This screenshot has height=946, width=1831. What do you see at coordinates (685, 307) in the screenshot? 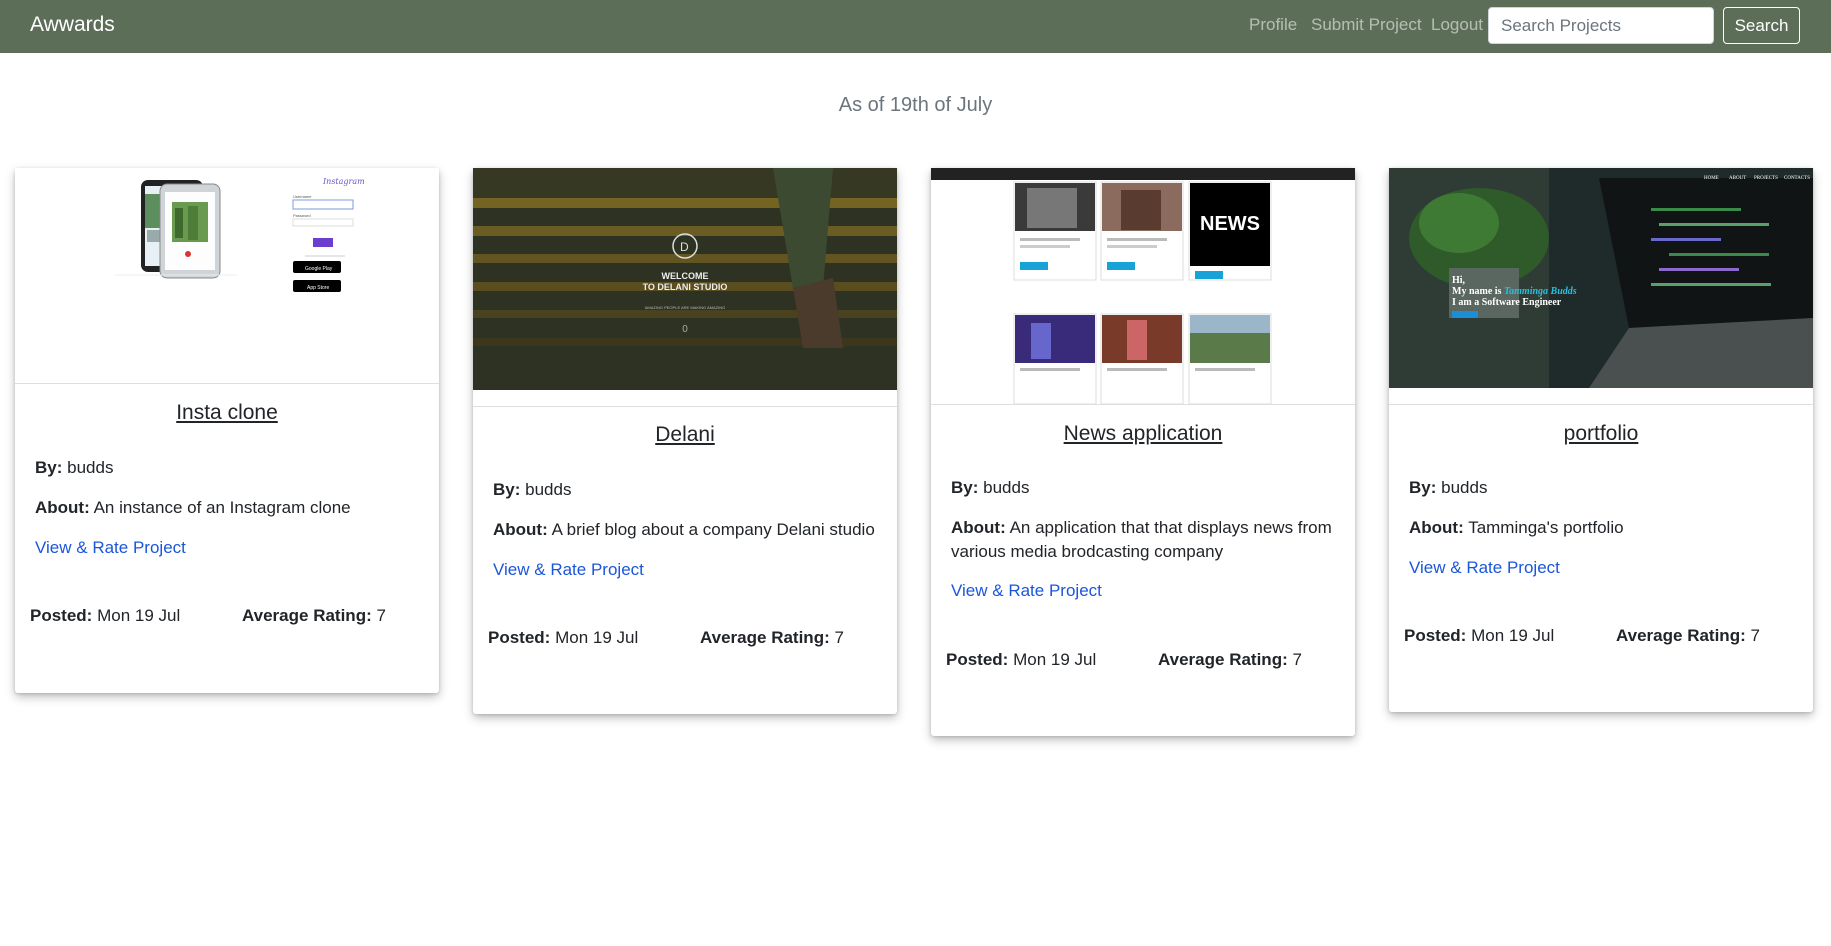
I see `svg-text:AMAZING PEOPLE ARE MAKING AMAZ: AMAZING PEOPLE ARE MAKING AMAZING` at bounding box center [685, 307].